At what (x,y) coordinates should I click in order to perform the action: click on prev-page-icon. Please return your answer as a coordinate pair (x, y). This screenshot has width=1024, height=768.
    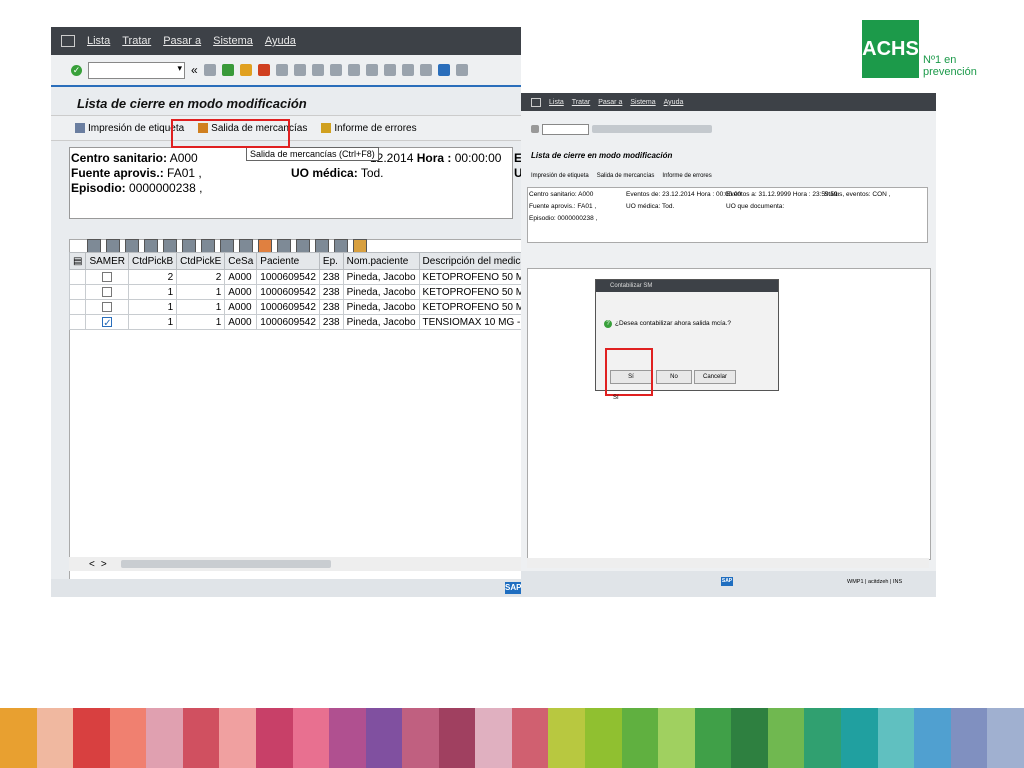
    Looking at the image, I should click on (353, 70).